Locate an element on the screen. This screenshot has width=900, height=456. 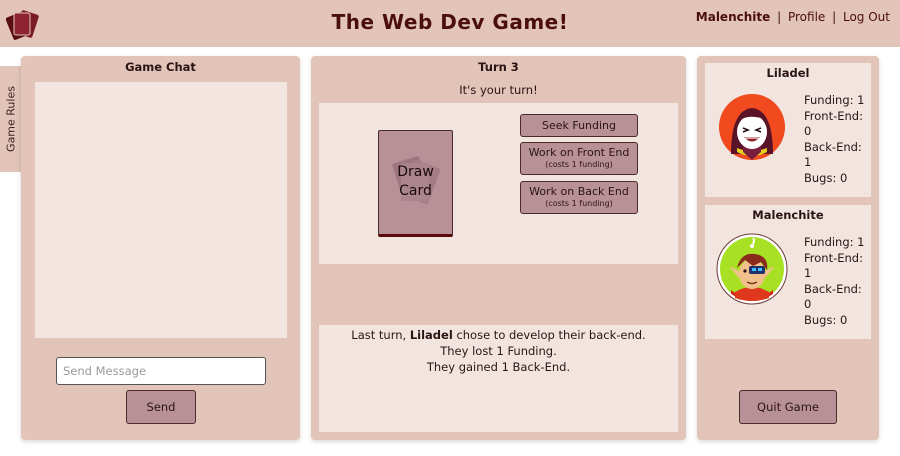
log-player-name: Liladel is located at coordinates (431, 335).